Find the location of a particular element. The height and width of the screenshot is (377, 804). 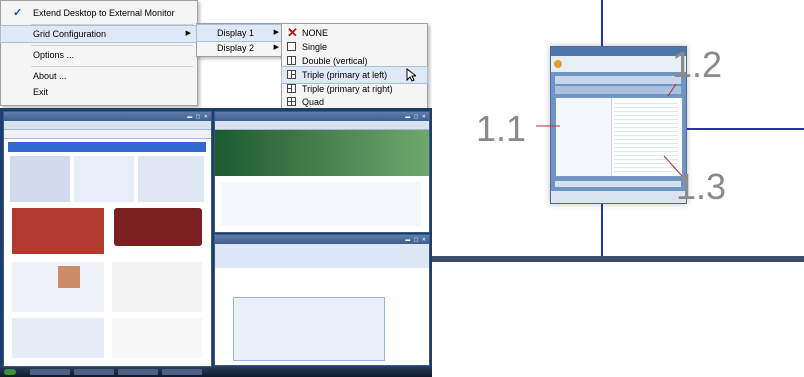

menu-item-extend-desktop: ✓ Extend Desktop to External Monitor is located at coordinates (99, 13).